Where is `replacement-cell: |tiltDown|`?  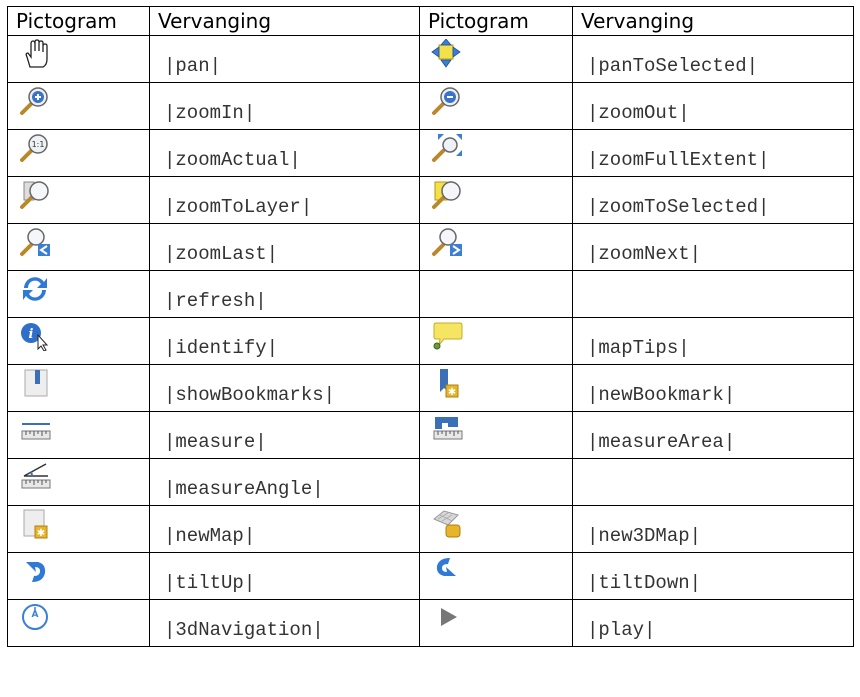 replacement-cell: |tiltDown| is located at coordinates (713, 576).